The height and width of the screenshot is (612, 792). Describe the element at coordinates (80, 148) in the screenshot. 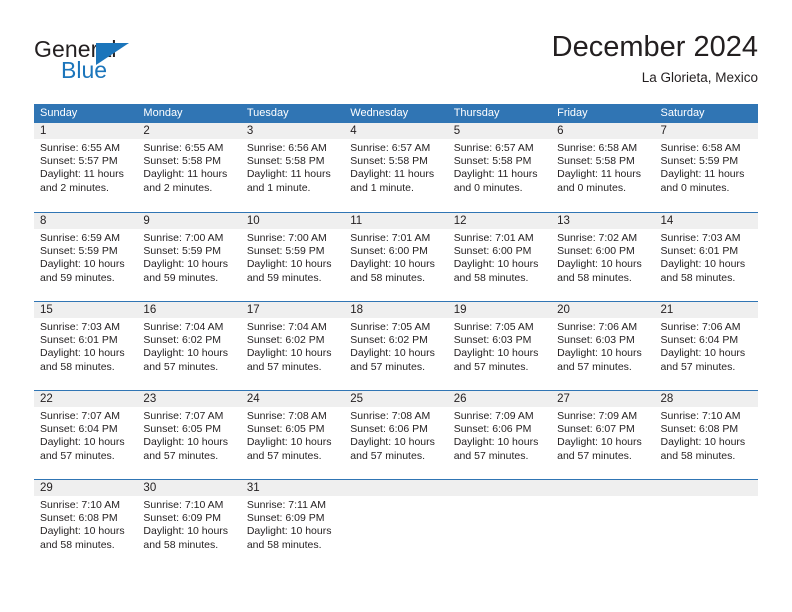

I see `sunrise-text: Sunrise: 6:55 AM` at that location.